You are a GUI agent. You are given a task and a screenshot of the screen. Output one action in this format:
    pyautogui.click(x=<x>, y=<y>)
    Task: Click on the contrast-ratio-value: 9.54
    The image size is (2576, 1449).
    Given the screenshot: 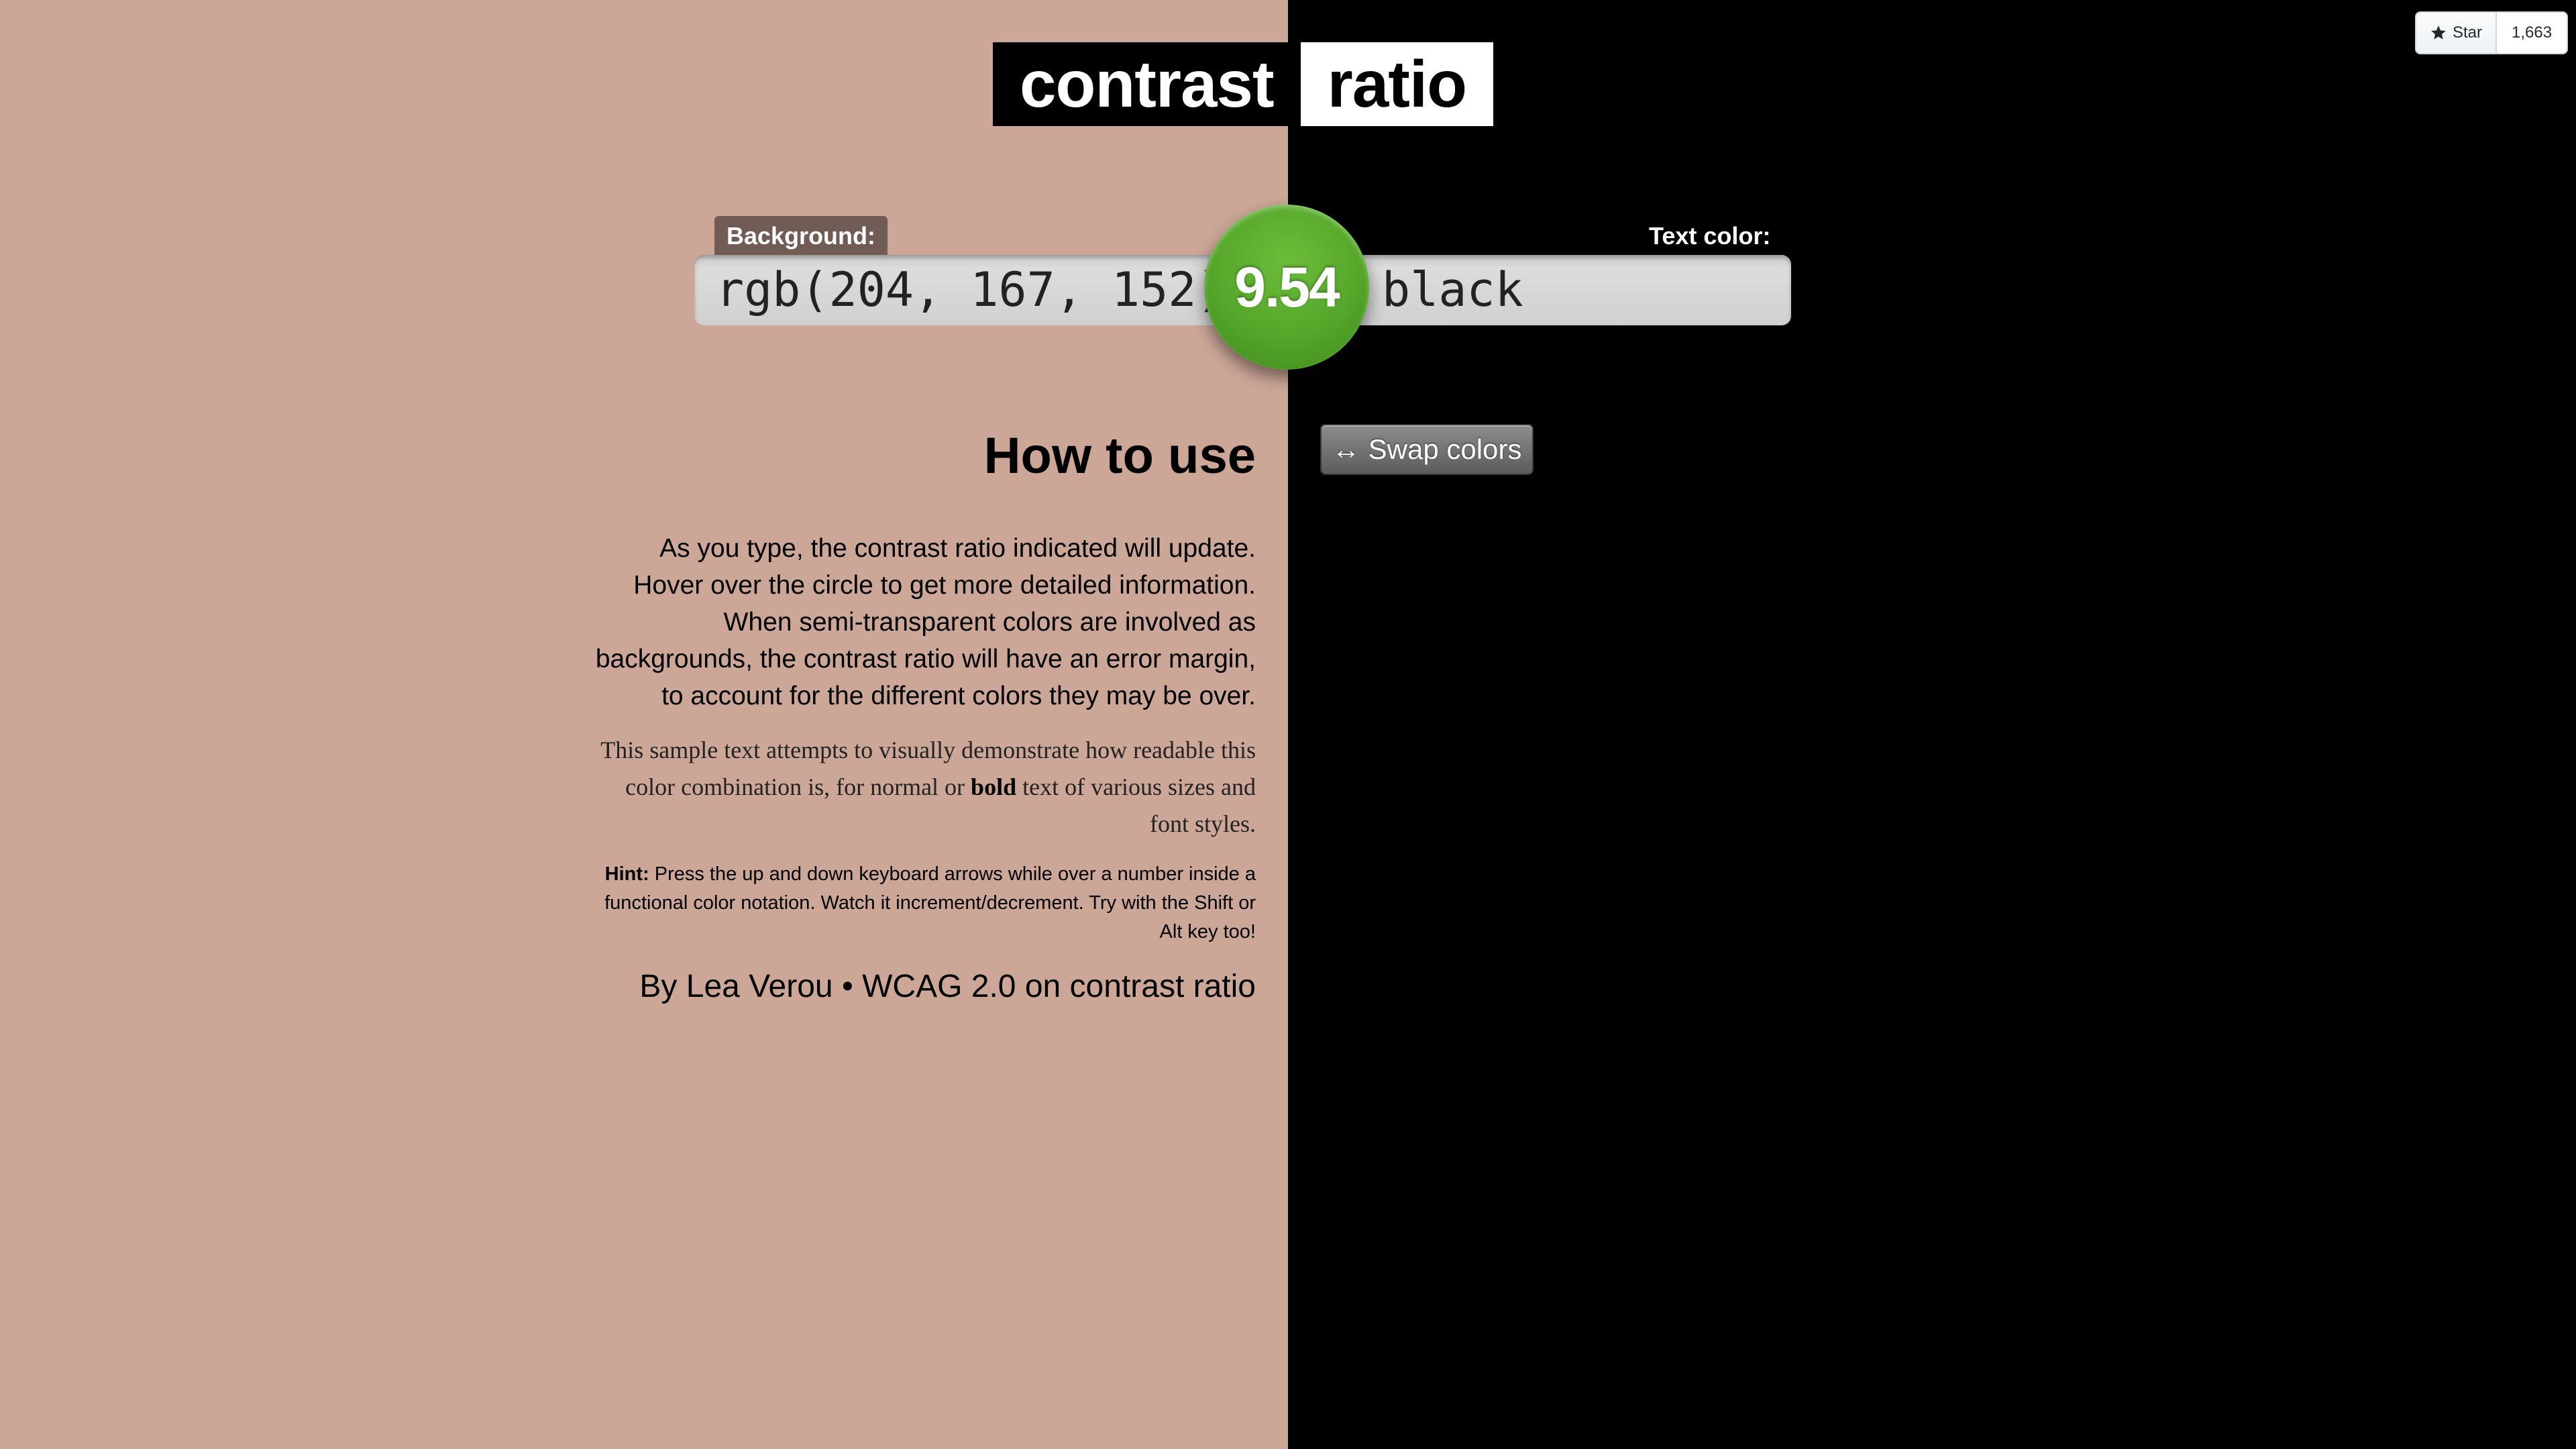 What is the action you would take?
    pyautogui.click(x=1287, y=287)
    